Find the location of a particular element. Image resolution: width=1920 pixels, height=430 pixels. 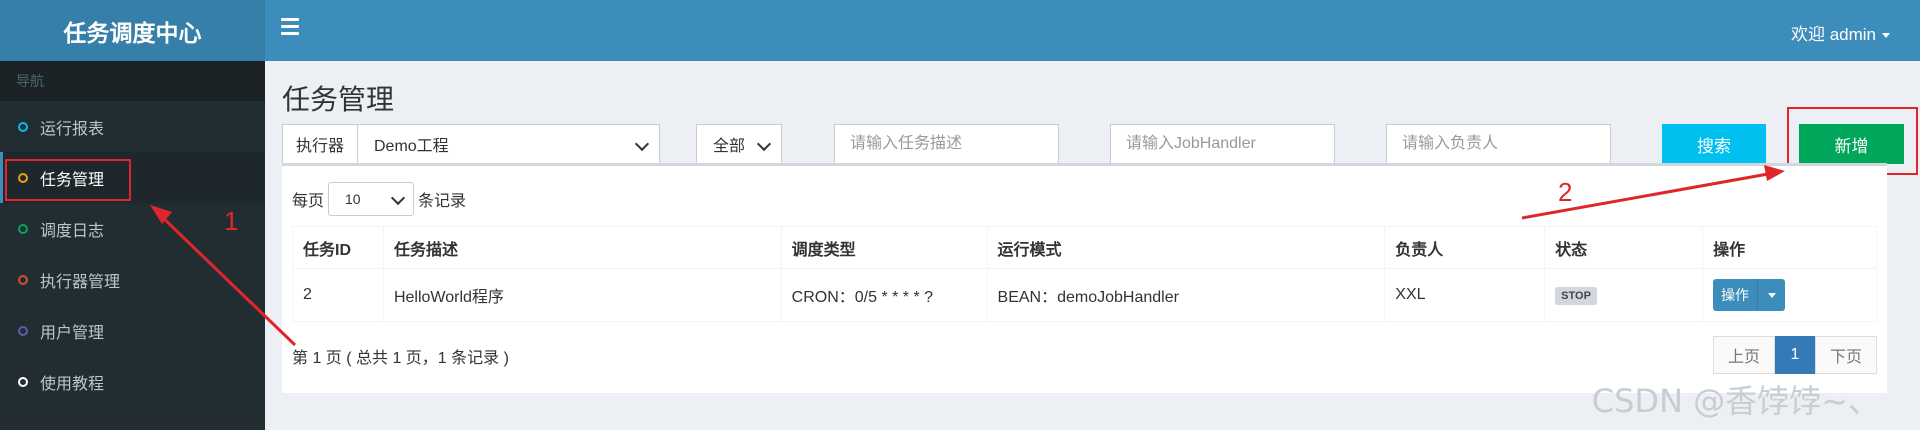

current-page-button: 1 is located at coordinates (1795, 355).